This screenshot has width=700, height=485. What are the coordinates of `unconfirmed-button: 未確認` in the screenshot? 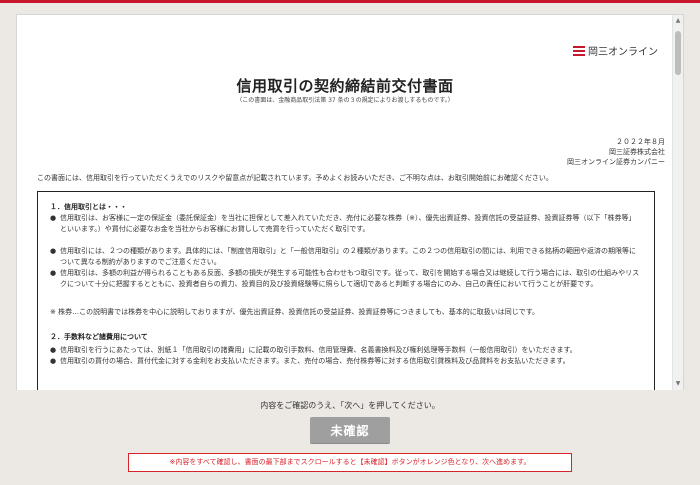 It's located at (350, 430).